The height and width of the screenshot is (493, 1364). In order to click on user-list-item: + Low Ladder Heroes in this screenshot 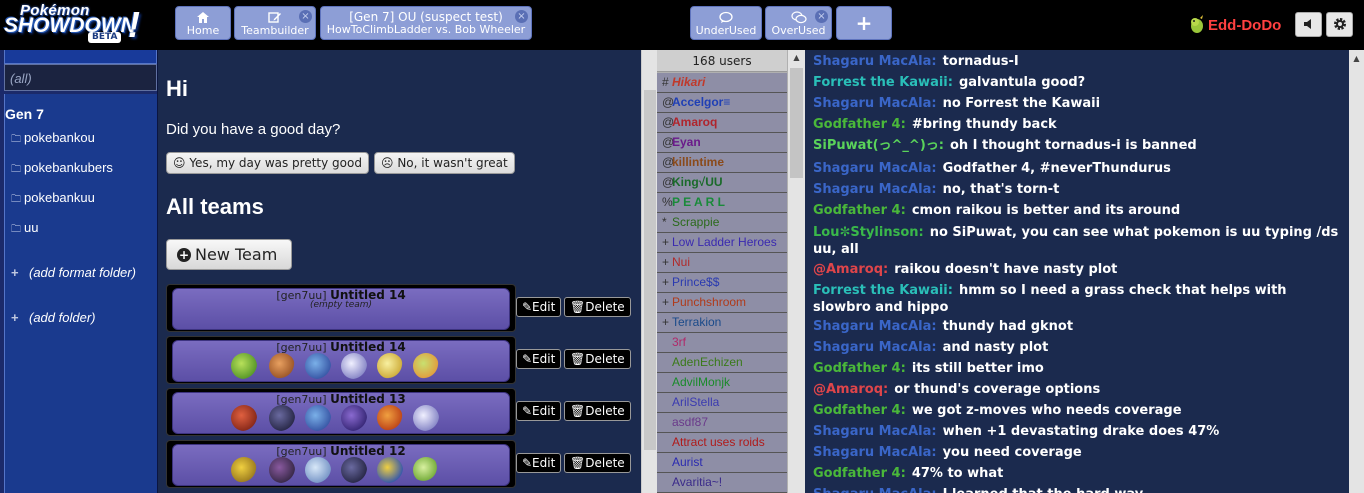, I will do `click(722, 243)`.